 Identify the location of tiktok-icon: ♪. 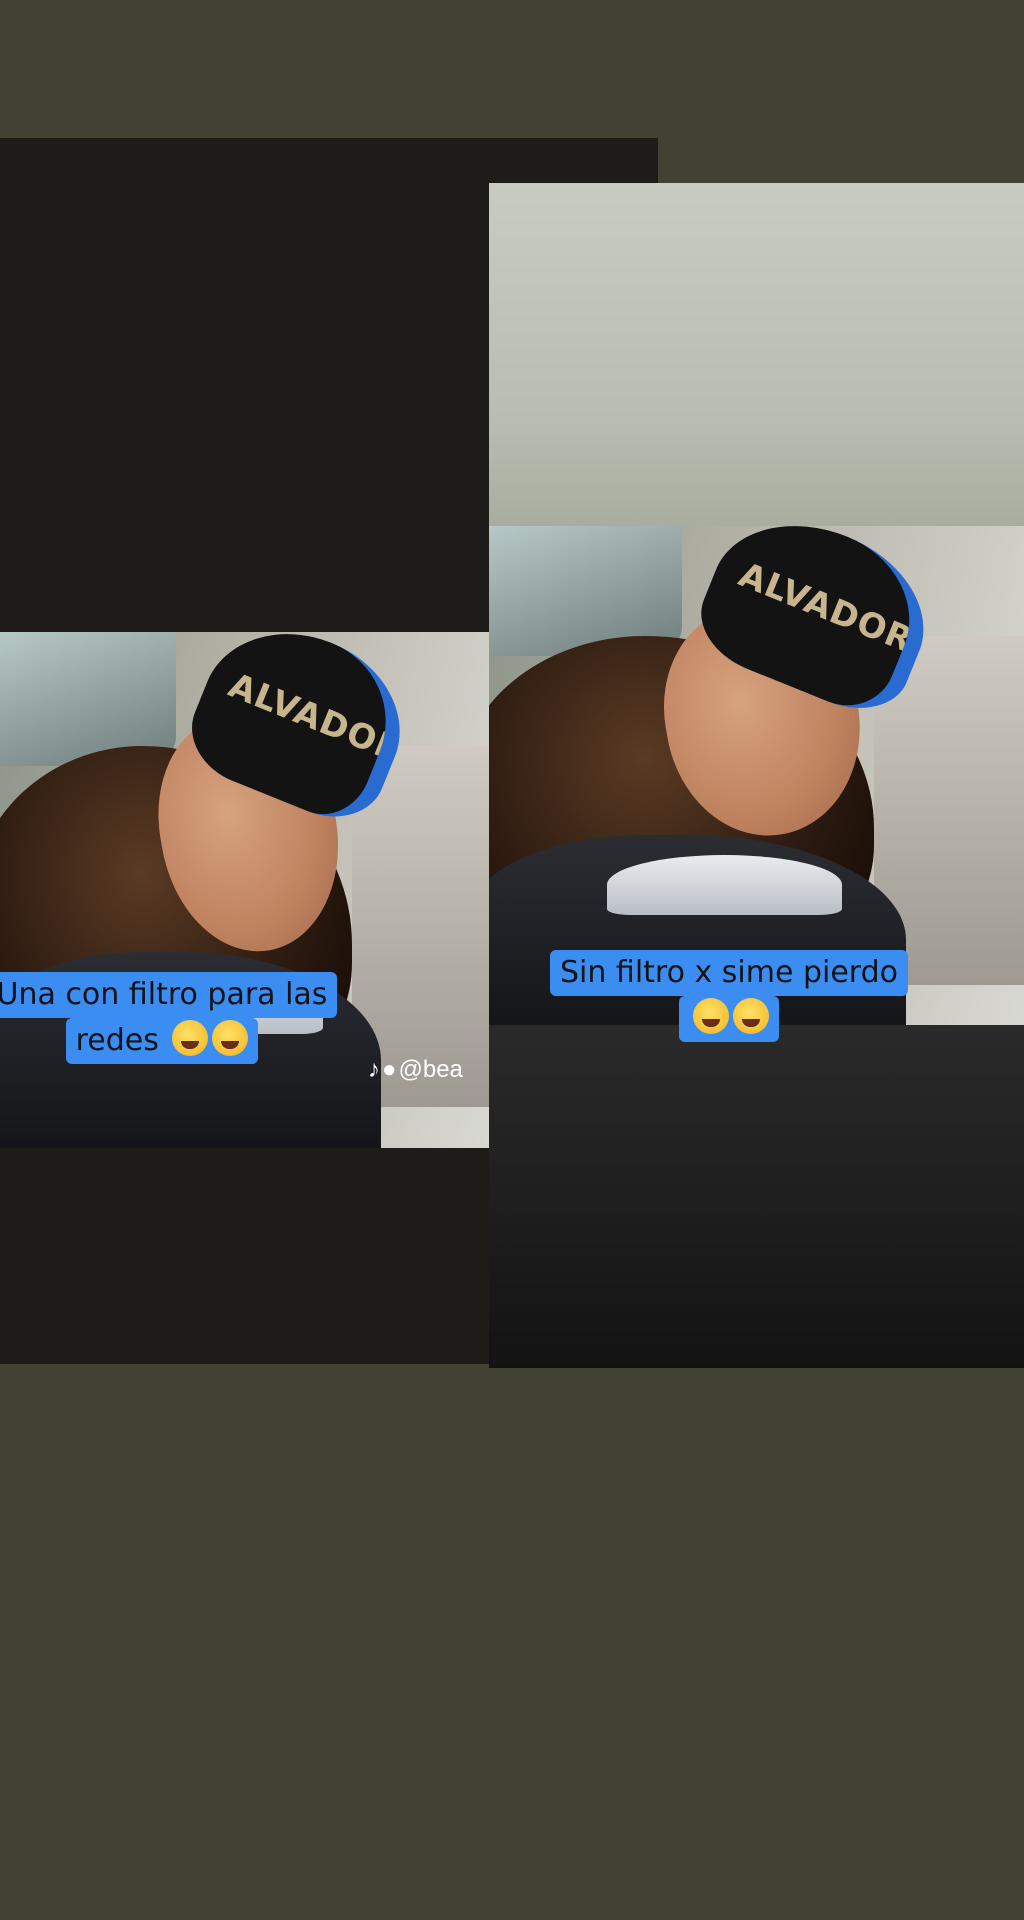
(374, 1069).